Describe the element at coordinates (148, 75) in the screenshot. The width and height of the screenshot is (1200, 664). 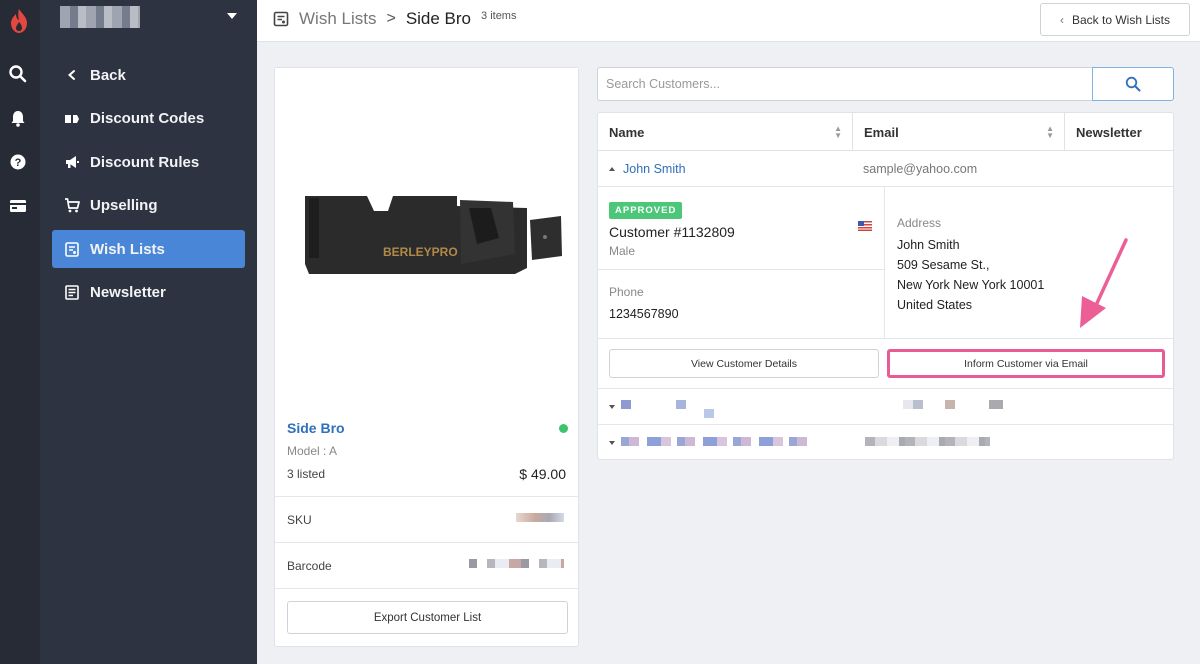
I see `sidebar-item-back: Back` at that location.